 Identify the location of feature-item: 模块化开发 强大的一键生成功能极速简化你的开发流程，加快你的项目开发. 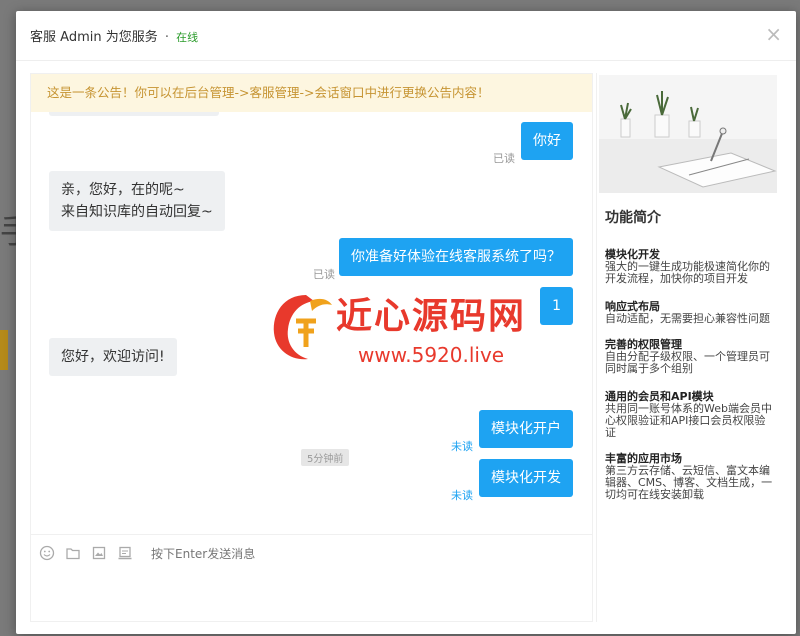
(689, 267).